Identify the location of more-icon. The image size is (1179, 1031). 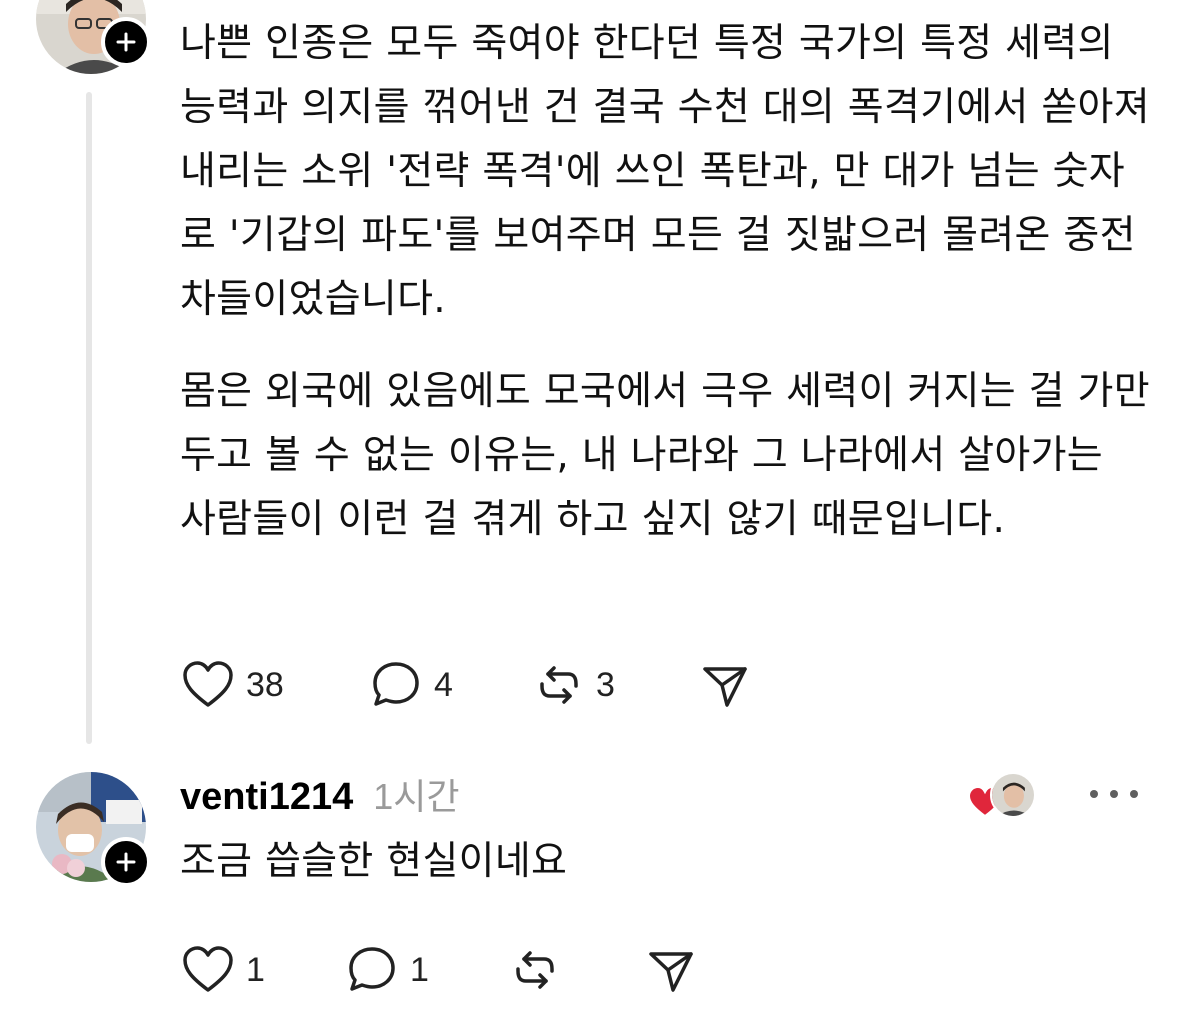
(1094, 794).